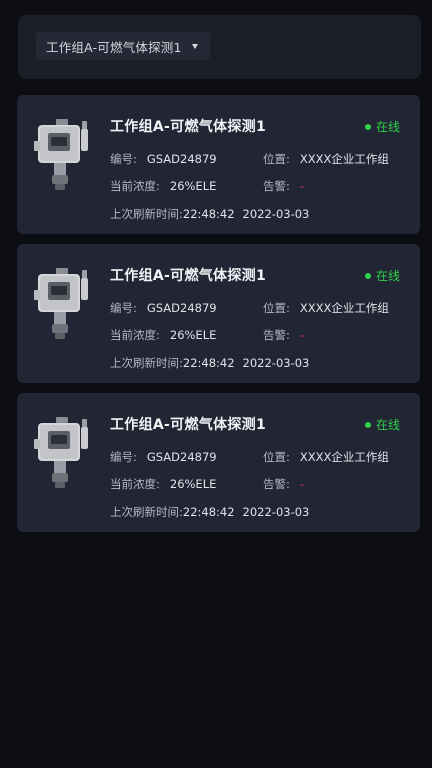 The width and height of the screenshot is (432, 768). Describe the element at coordinates (194, 46) in the screenshot. I see `caret-down-icon` at that location.